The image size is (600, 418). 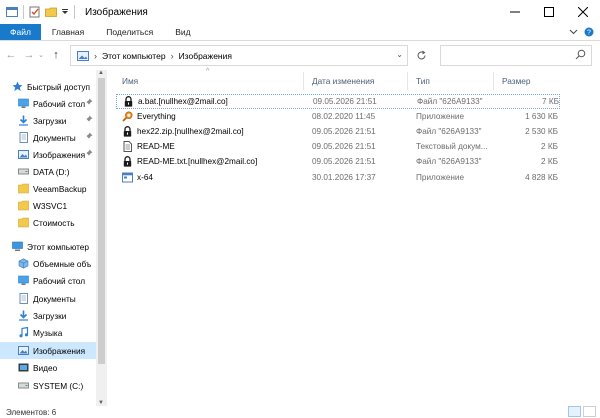 What do you see at coordinates (17, 246) in the screenshot?
I see `computer-icon` at bounding box center [17, 246].